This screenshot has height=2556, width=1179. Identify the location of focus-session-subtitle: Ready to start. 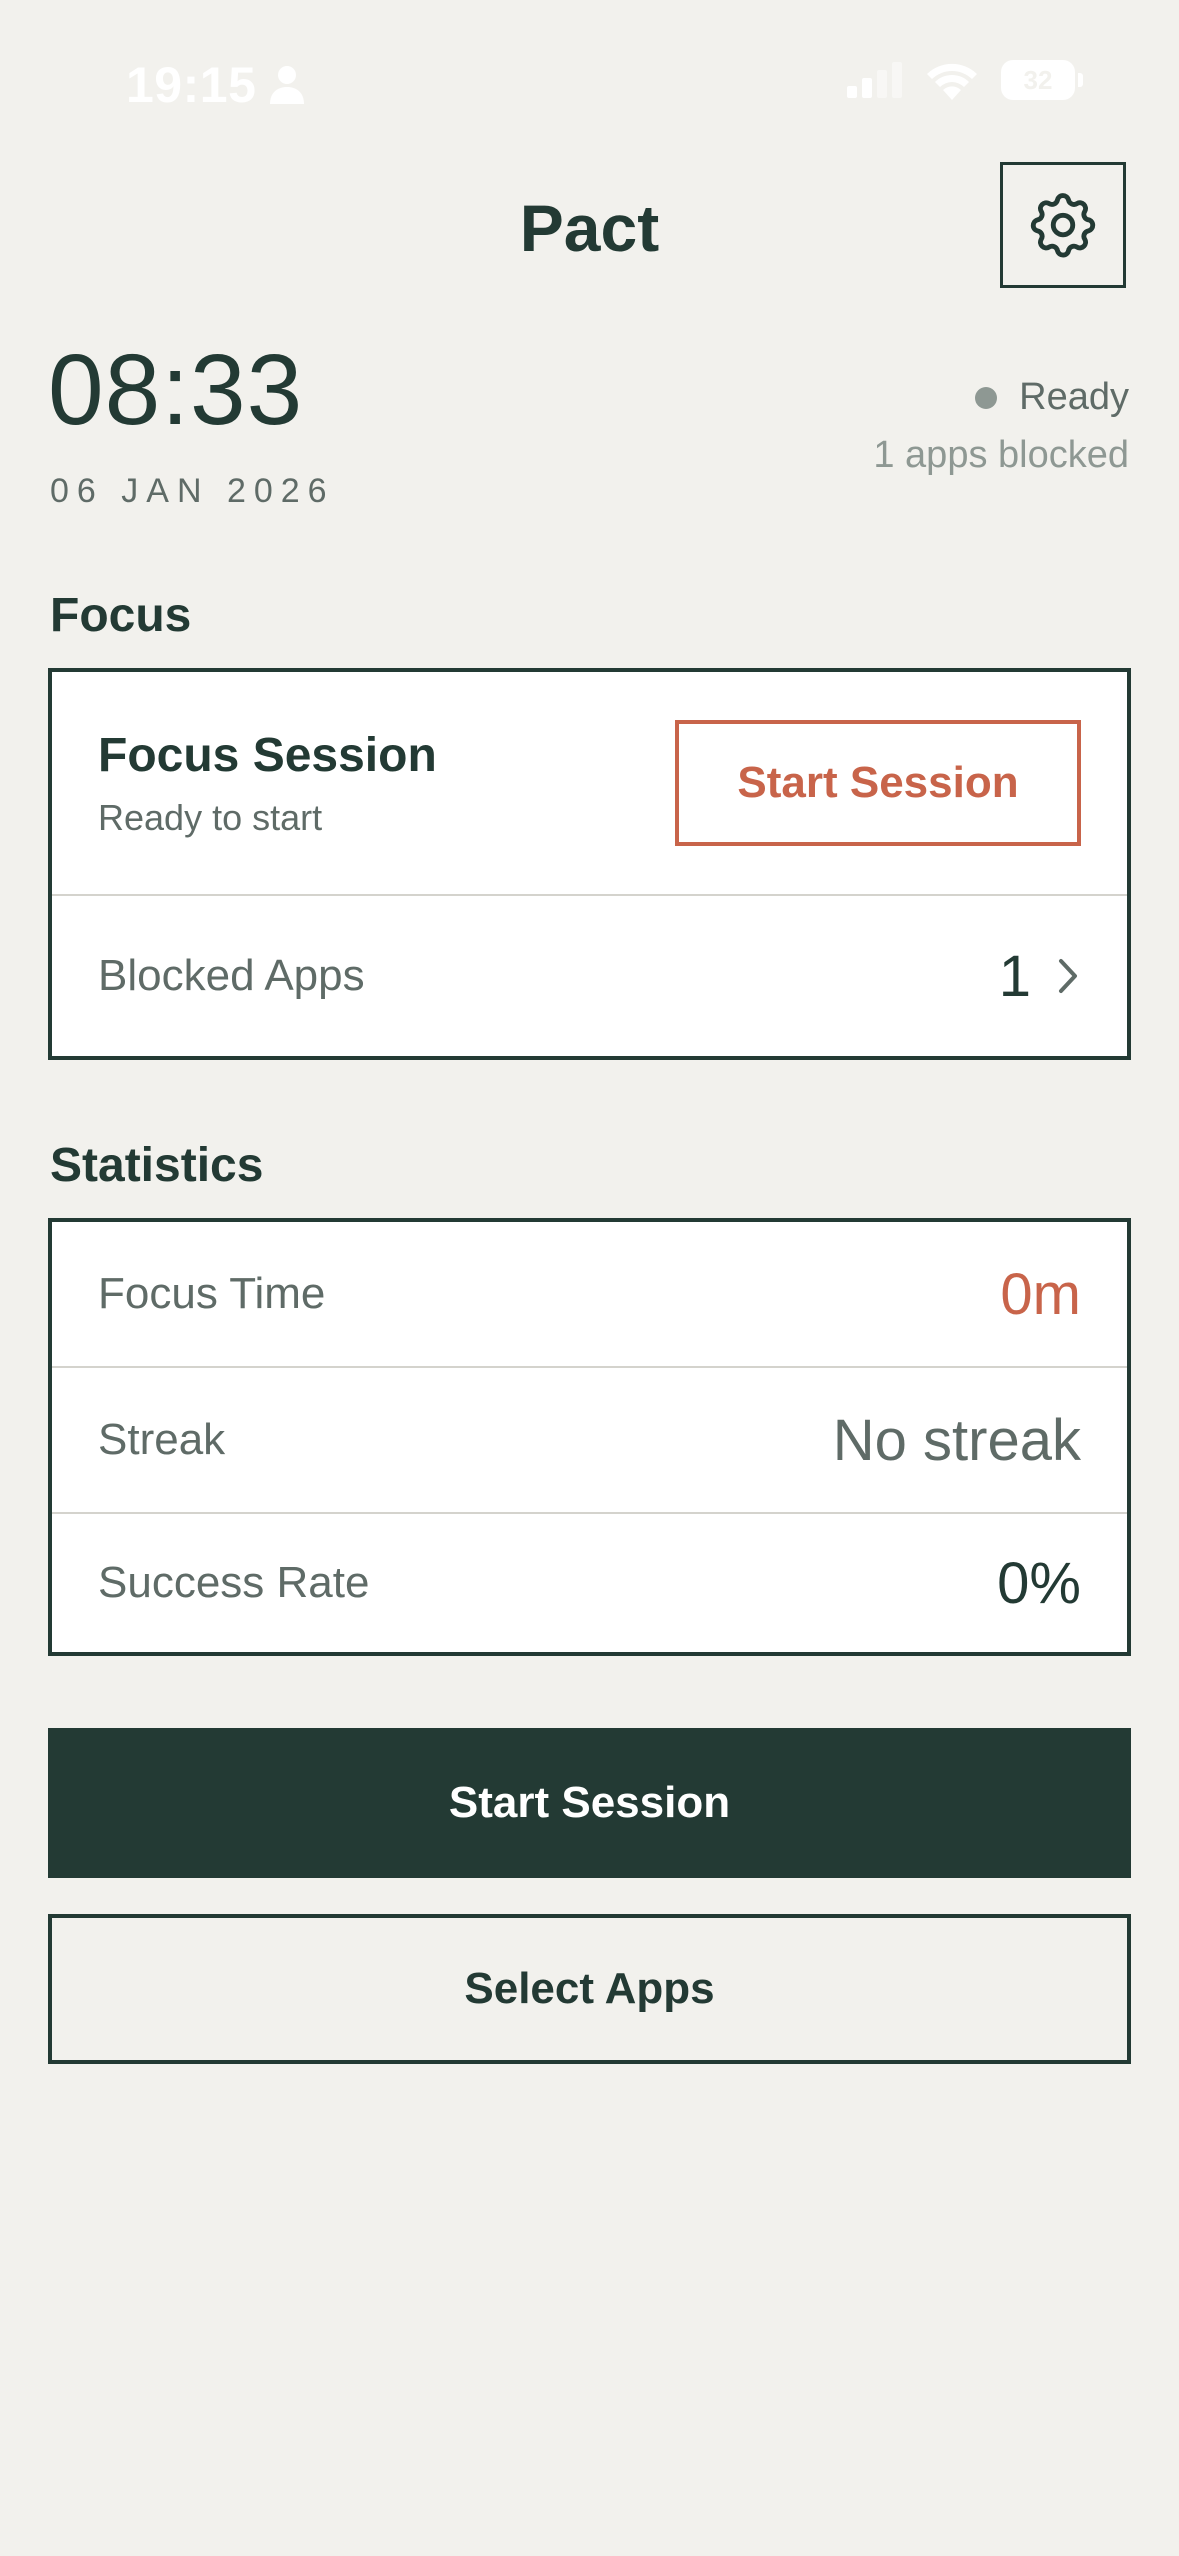
(210, 817).